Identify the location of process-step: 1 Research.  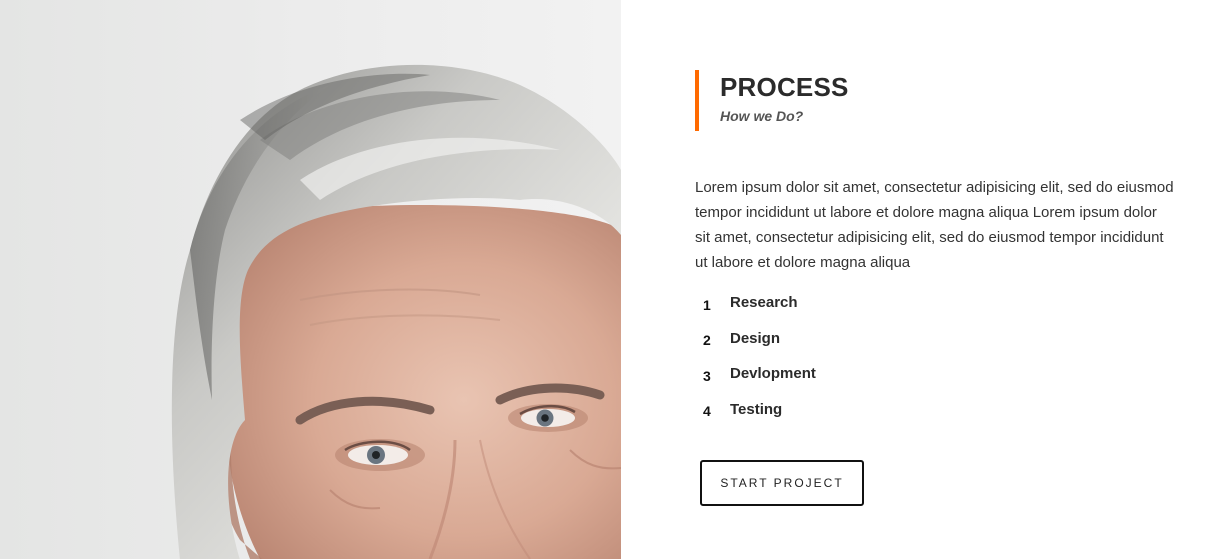
(935, 303).